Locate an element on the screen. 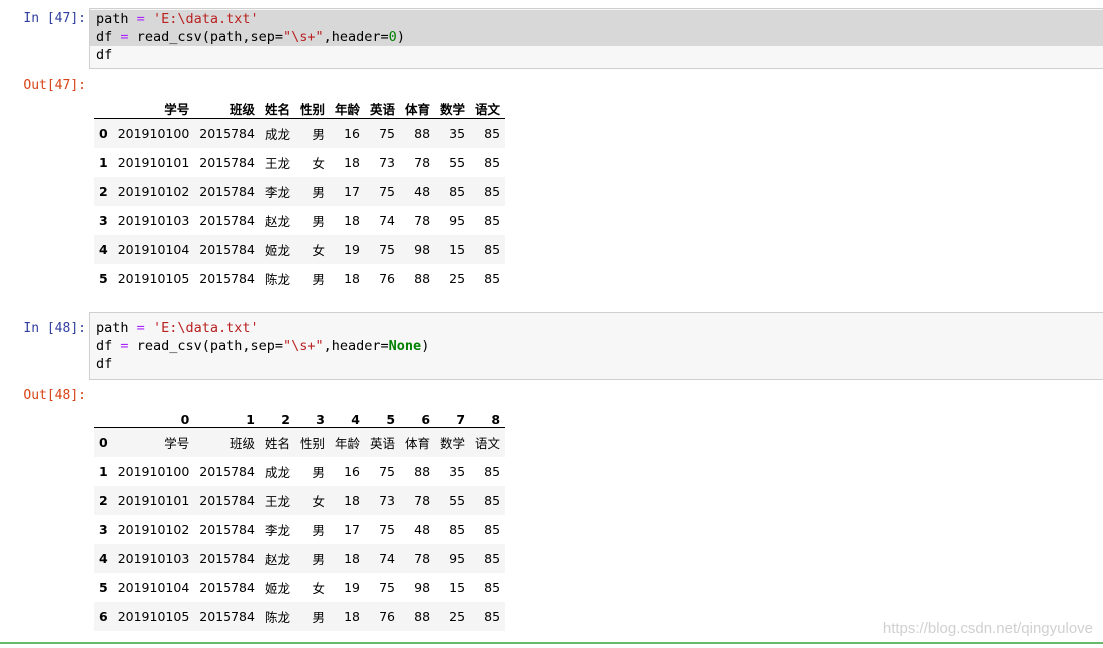 This screenshot has height=648, width=1103. table-row: 4 201910103 2015784 赵龙 男 18 74 78 95 85 is located at coordinates (300, 558).